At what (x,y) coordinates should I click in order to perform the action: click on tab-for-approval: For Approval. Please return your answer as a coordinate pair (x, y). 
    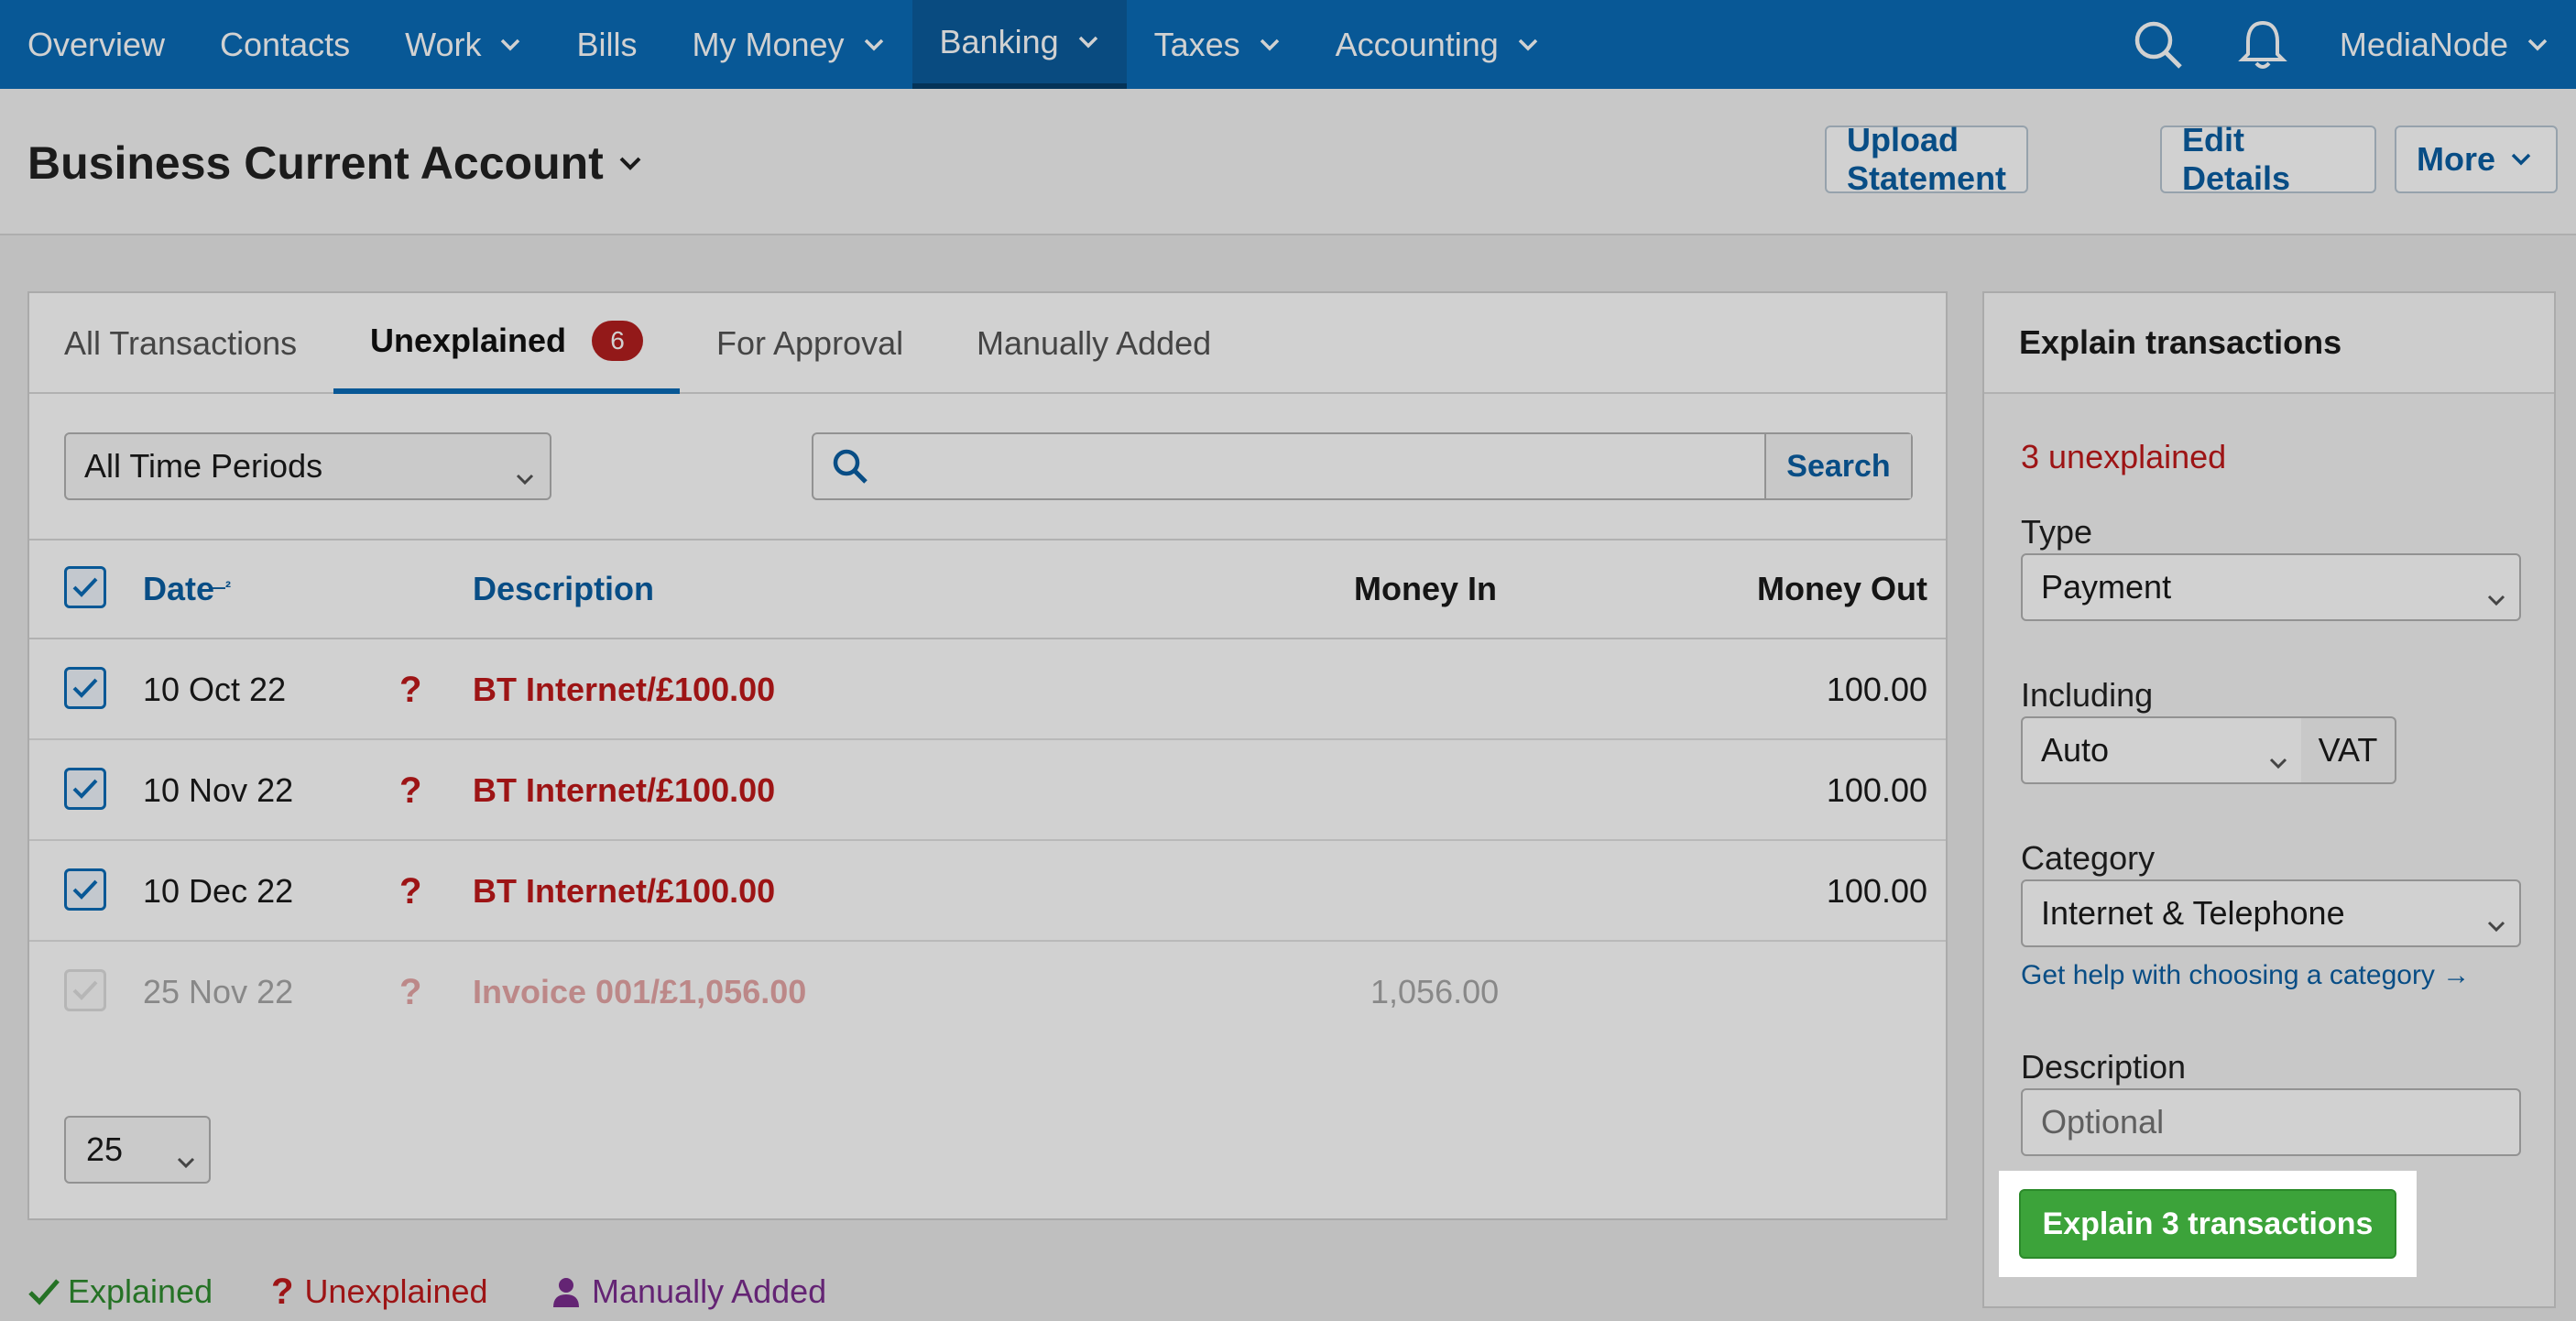
    Looking at the image, I should click on (810, 343).